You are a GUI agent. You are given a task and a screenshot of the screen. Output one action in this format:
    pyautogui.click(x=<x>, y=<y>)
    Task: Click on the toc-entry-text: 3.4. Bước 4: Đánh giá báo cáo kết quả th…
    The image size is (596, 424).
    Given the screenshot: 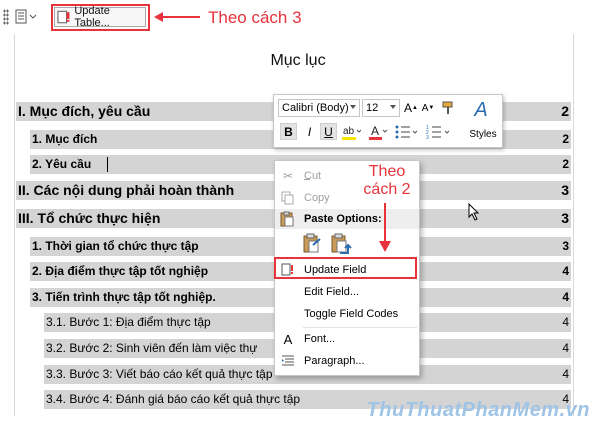 What is the action you would take?
    pyautogui.click(x=173, y=399)
    